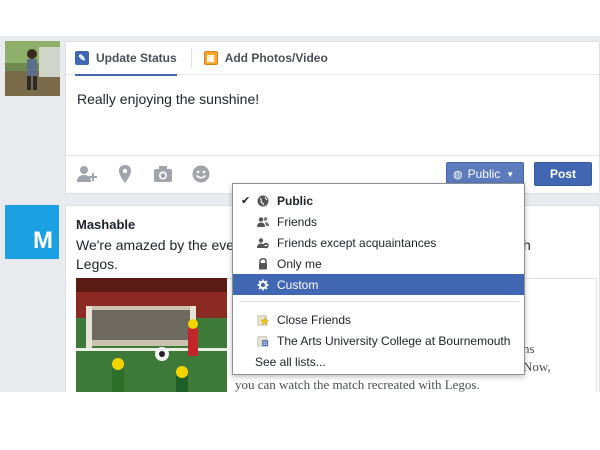 Image resolution: width=600 pixels, height=450 pixels. What do you see at coordinates (125, 174) in the screenshot?
I see `location-pin-icon` at bounding box center [125, 174].